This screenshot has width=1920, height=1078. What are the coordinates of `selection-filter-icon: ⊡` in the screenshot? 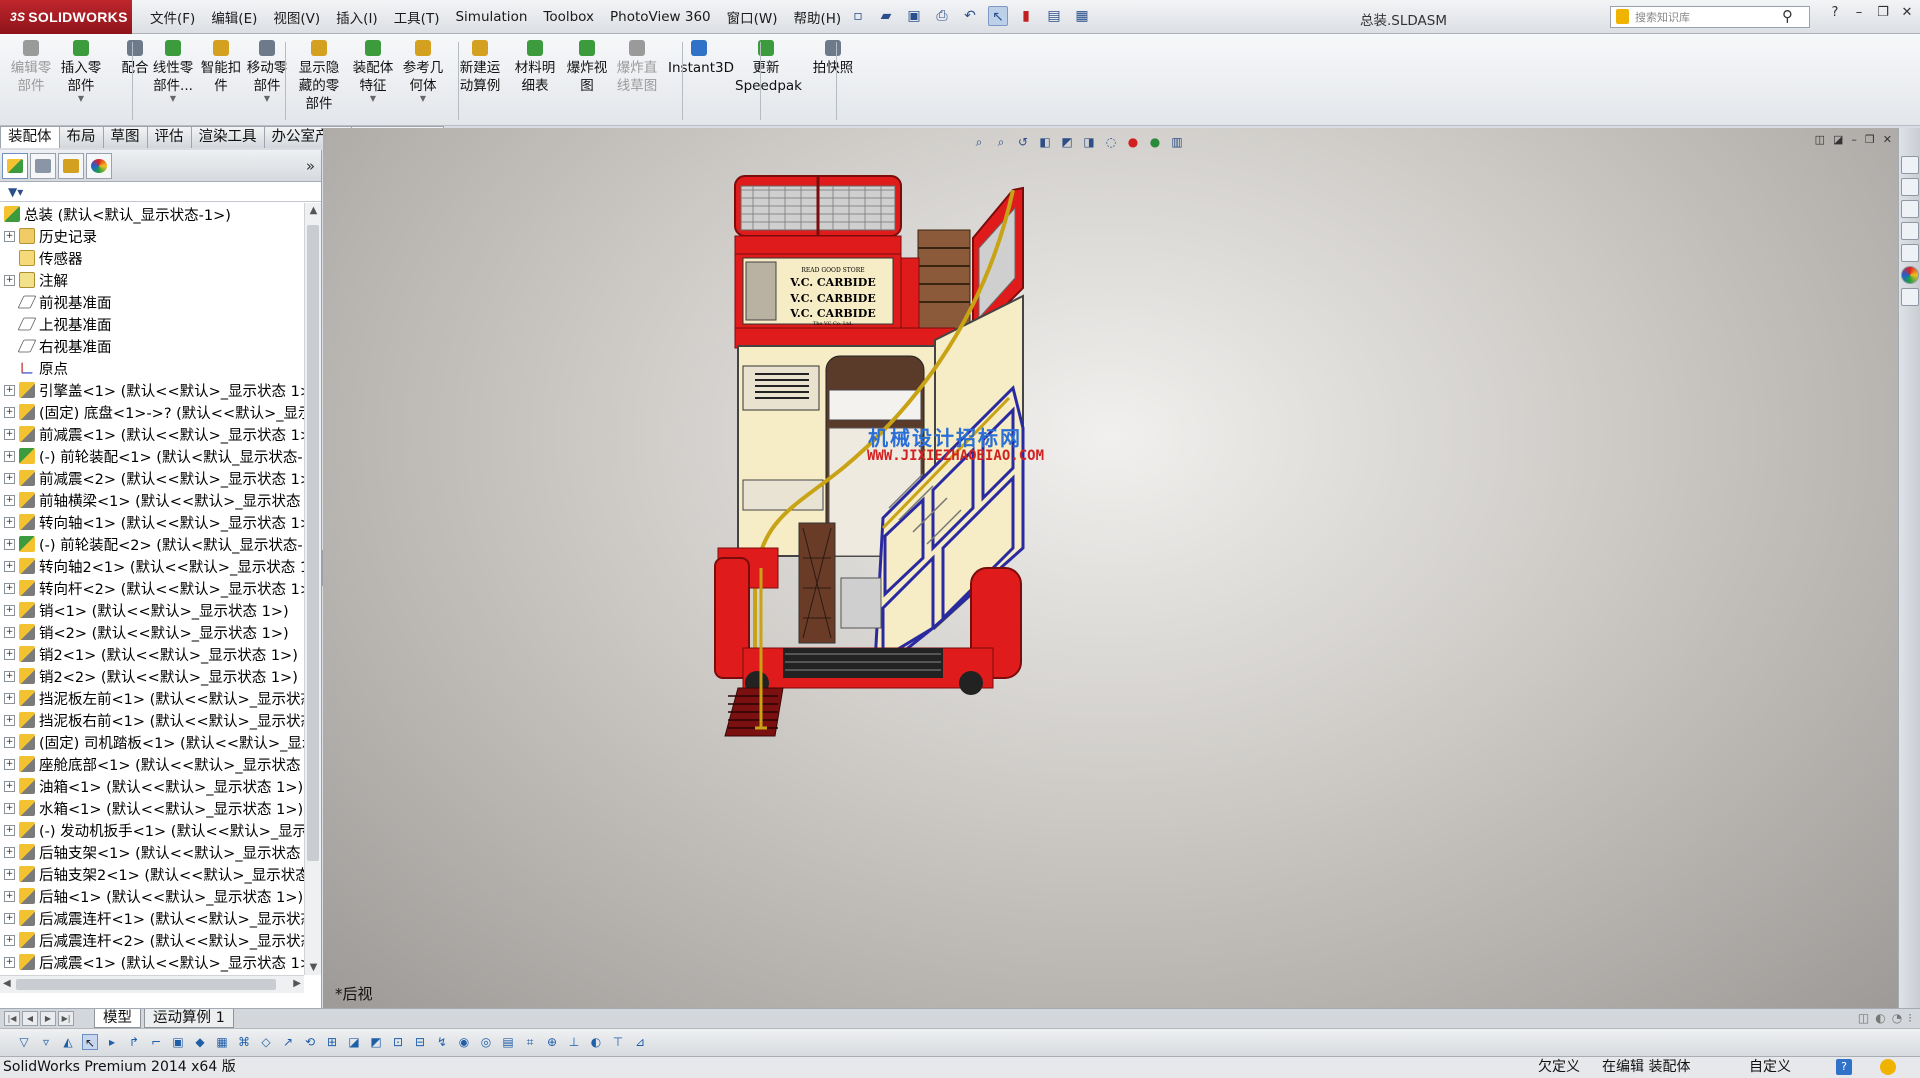 It's located at (398, 1042).